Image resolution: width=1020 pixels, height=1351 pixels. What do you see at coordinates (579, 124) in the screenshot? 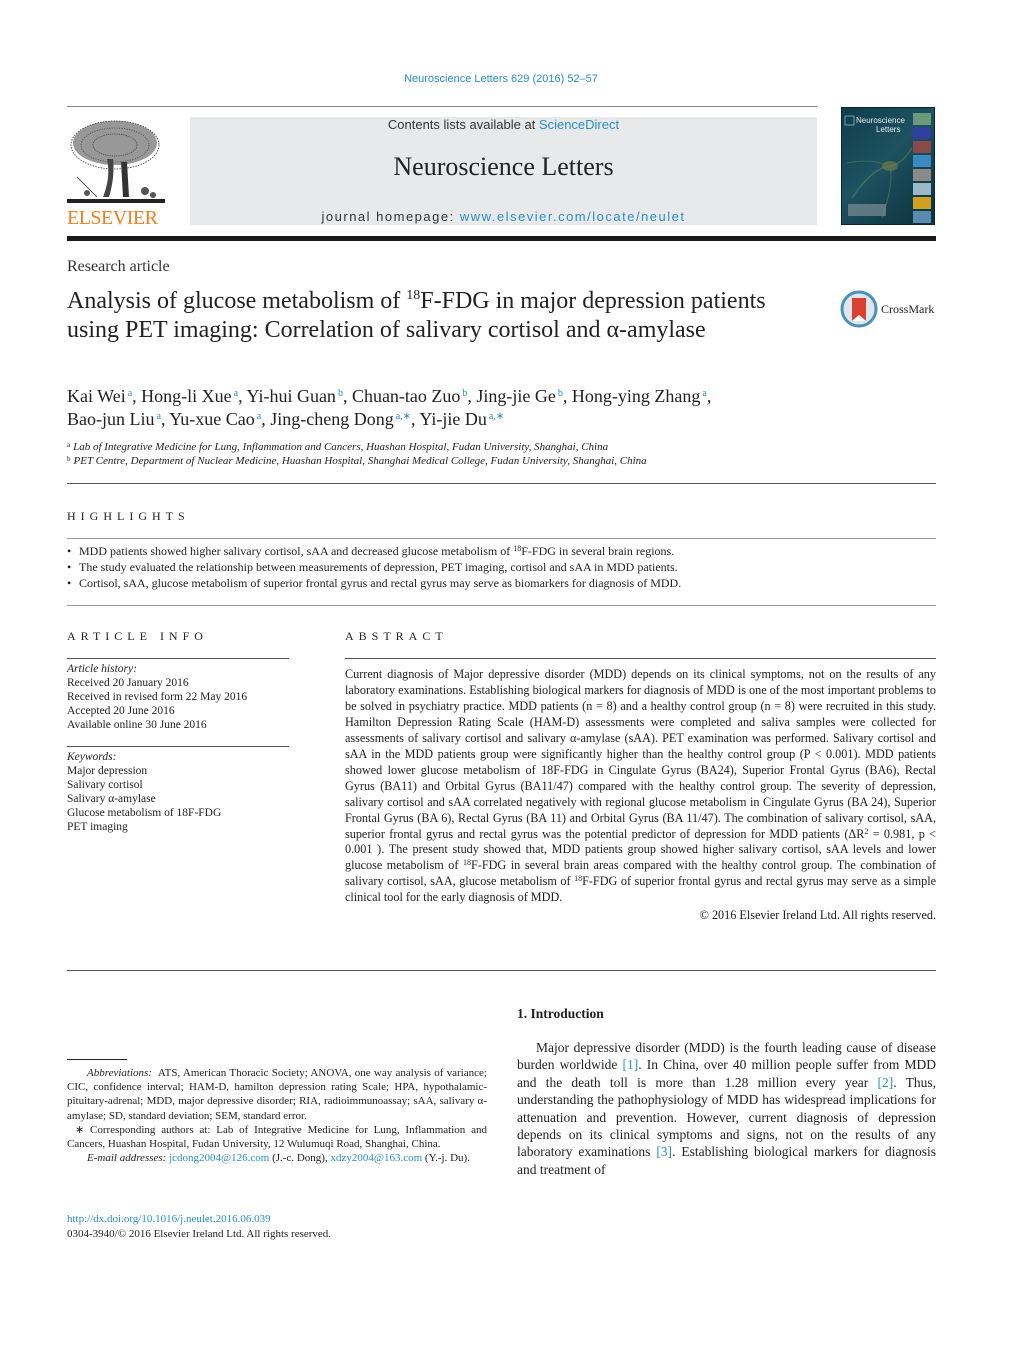
I see `sciencedirect-link: ScienceDirect` at bounding box center [579, 124].